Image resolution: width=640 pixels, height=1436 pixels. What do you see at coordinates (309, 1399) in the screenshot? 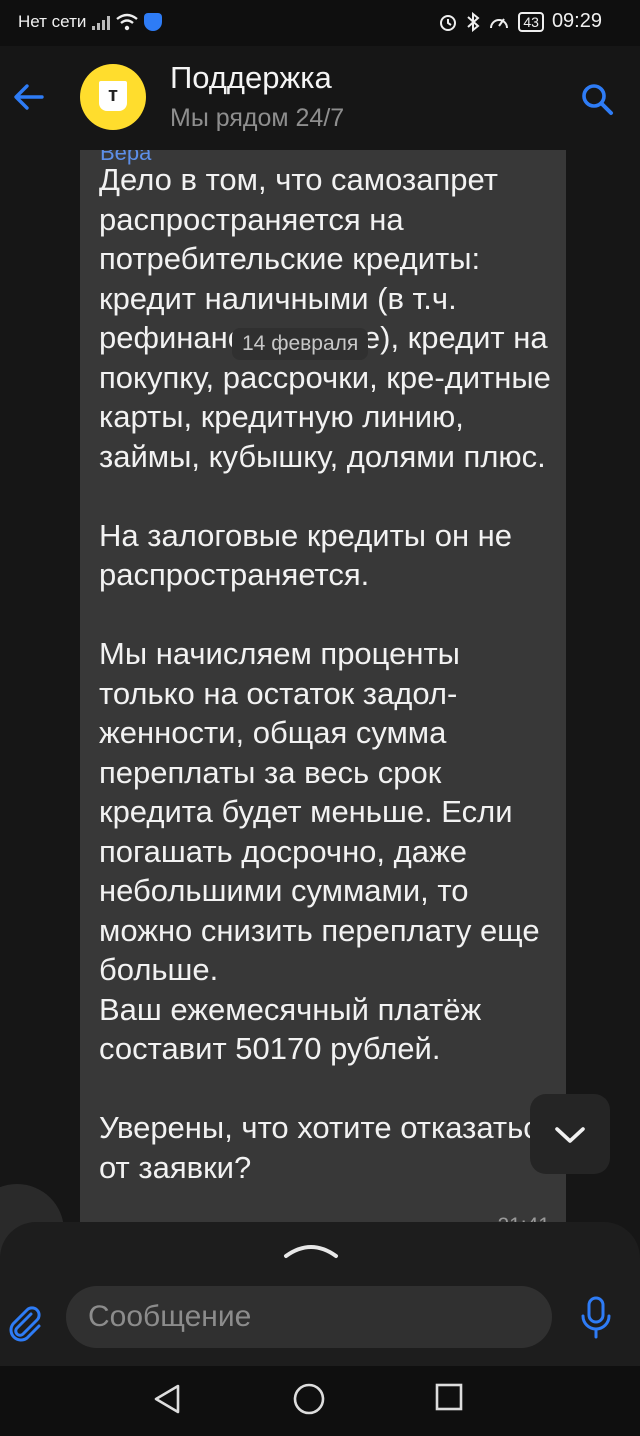
I see `nav-home-icon` at bounding box center [309, 1399].